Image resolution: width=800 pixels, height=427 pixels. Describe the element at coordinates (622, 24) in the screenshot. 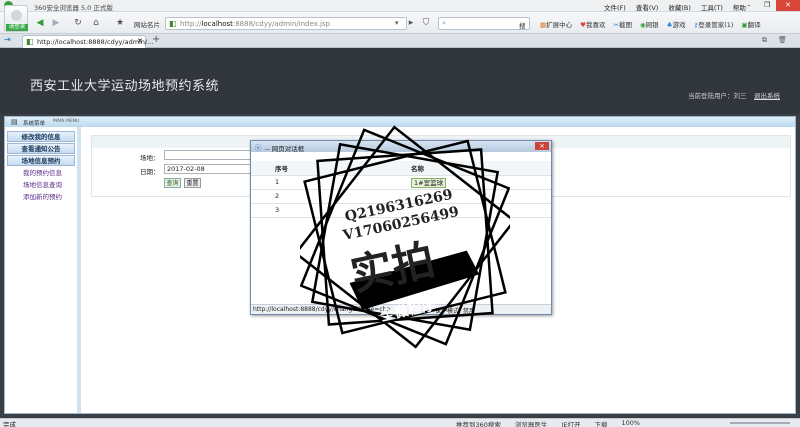

I see `screenshot-button: ✂截图` at that location.